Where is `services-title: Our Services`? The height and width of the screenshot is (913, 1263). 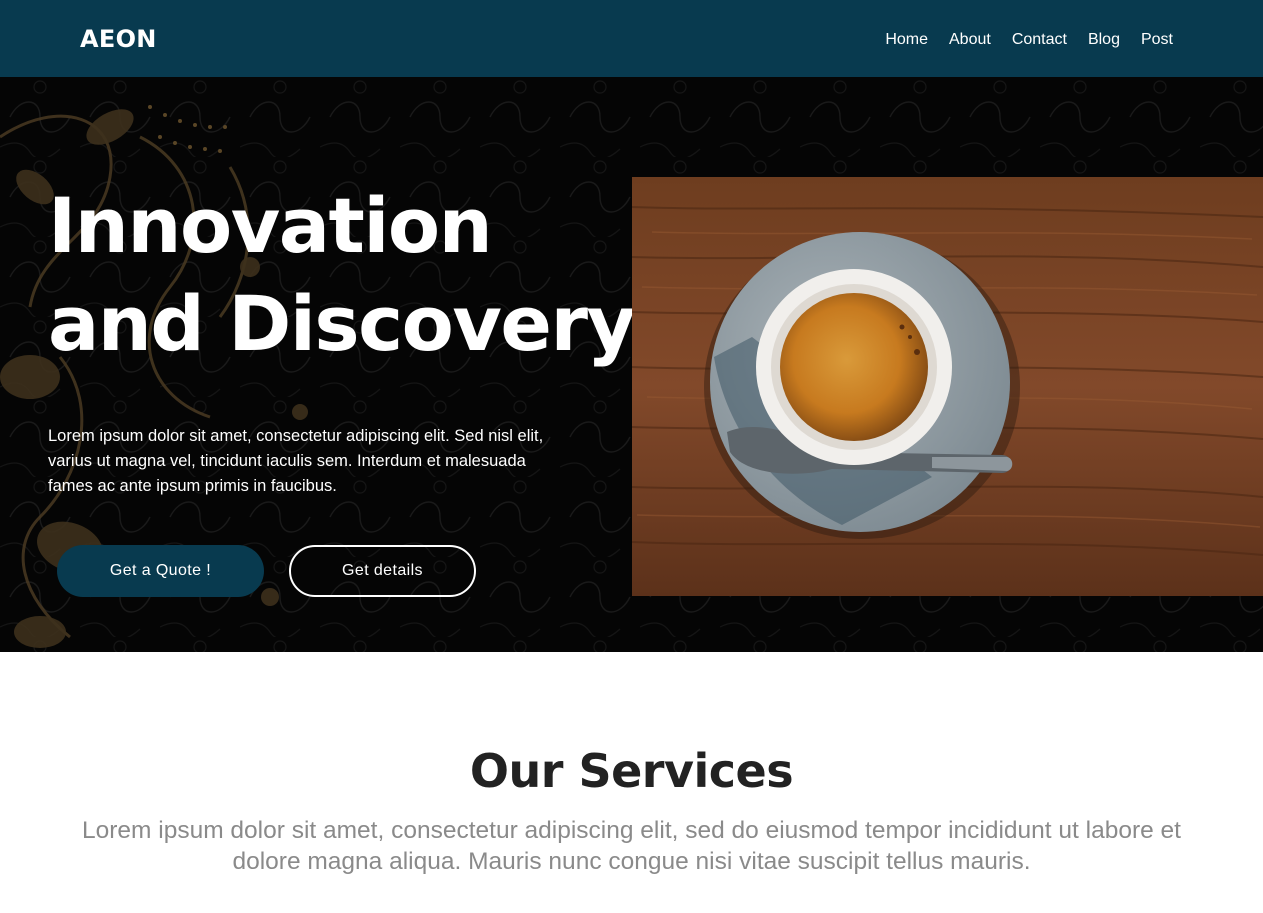
services-title: Our Services is located at coordinates (631, 771).